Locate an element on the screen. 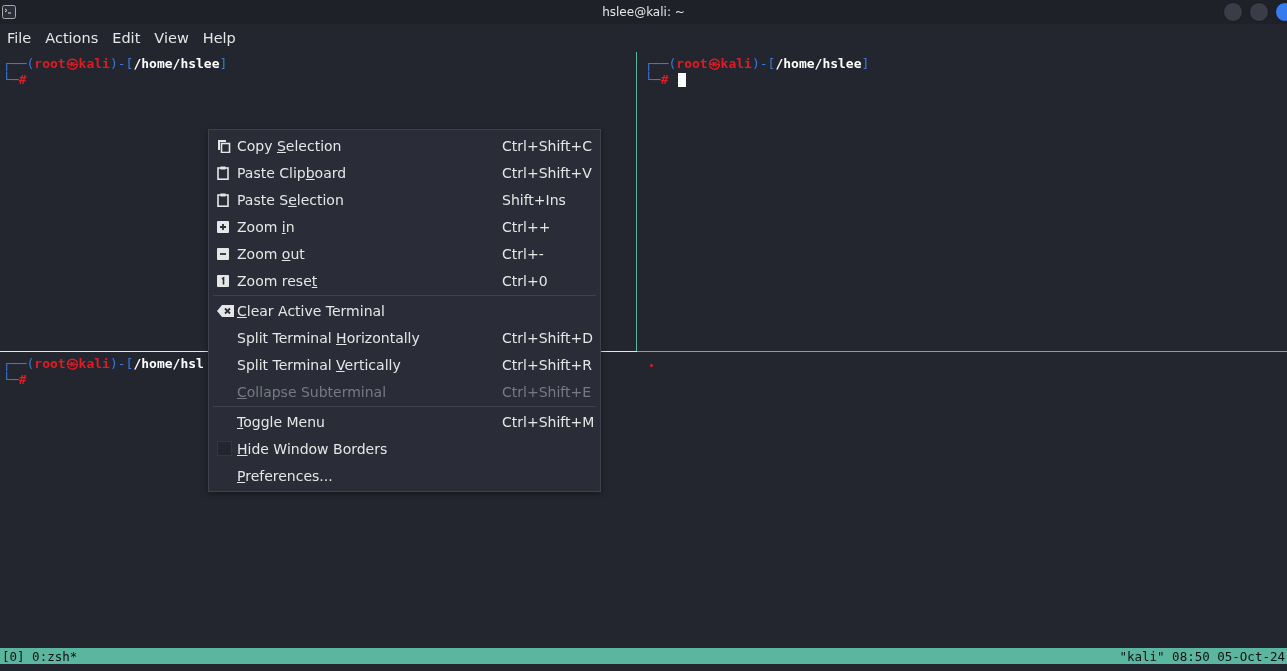  minus-icon is located at coordinates (223, 253).